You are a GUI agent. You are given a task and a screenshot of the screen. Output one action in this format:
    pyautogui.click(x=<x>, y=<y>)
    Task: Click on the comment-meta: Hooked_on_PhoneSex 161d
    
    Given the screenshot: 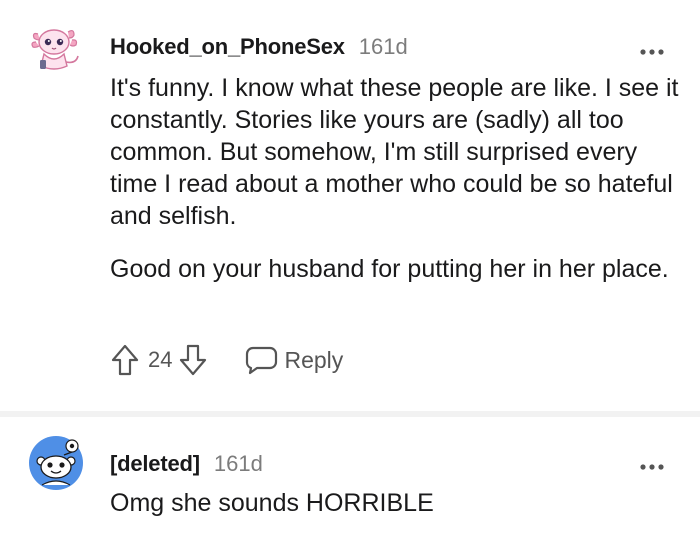 What is the action you would take?
    pyautogui.click(x=259, y=47)
    